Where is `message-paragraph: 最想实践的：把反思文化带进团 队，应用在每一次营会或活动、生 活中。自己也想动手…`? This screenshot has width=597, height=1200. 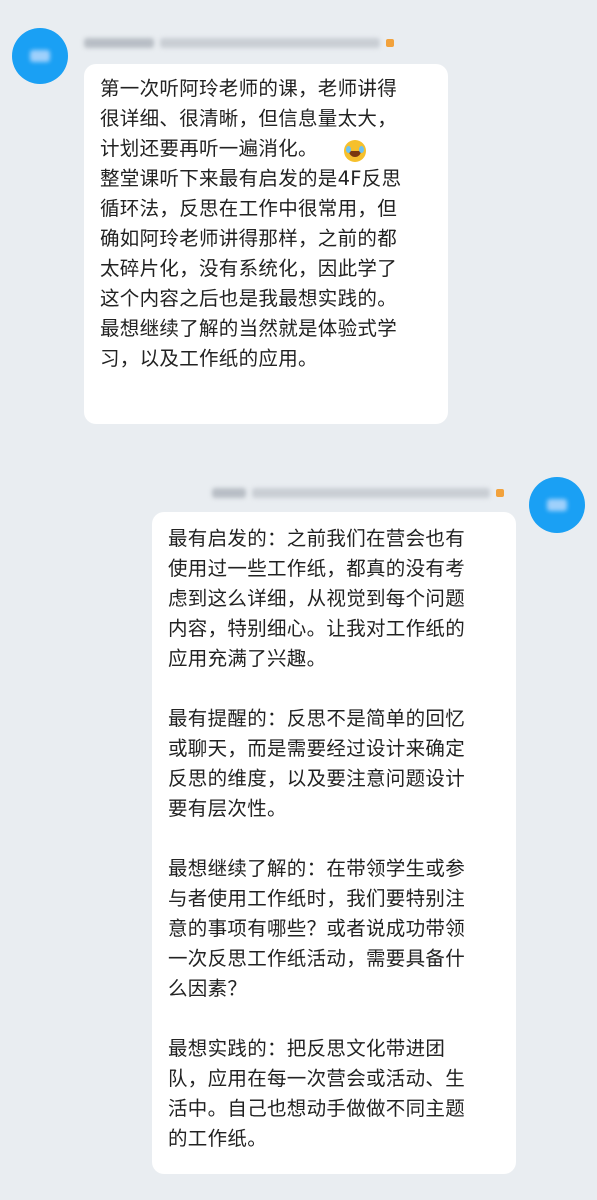
message-paragraph: 最想实践的：把反思文化带进团 队，应用在每一次营会或活动、生 活中。自己也想动手… is located at coordinates (317, 1093).